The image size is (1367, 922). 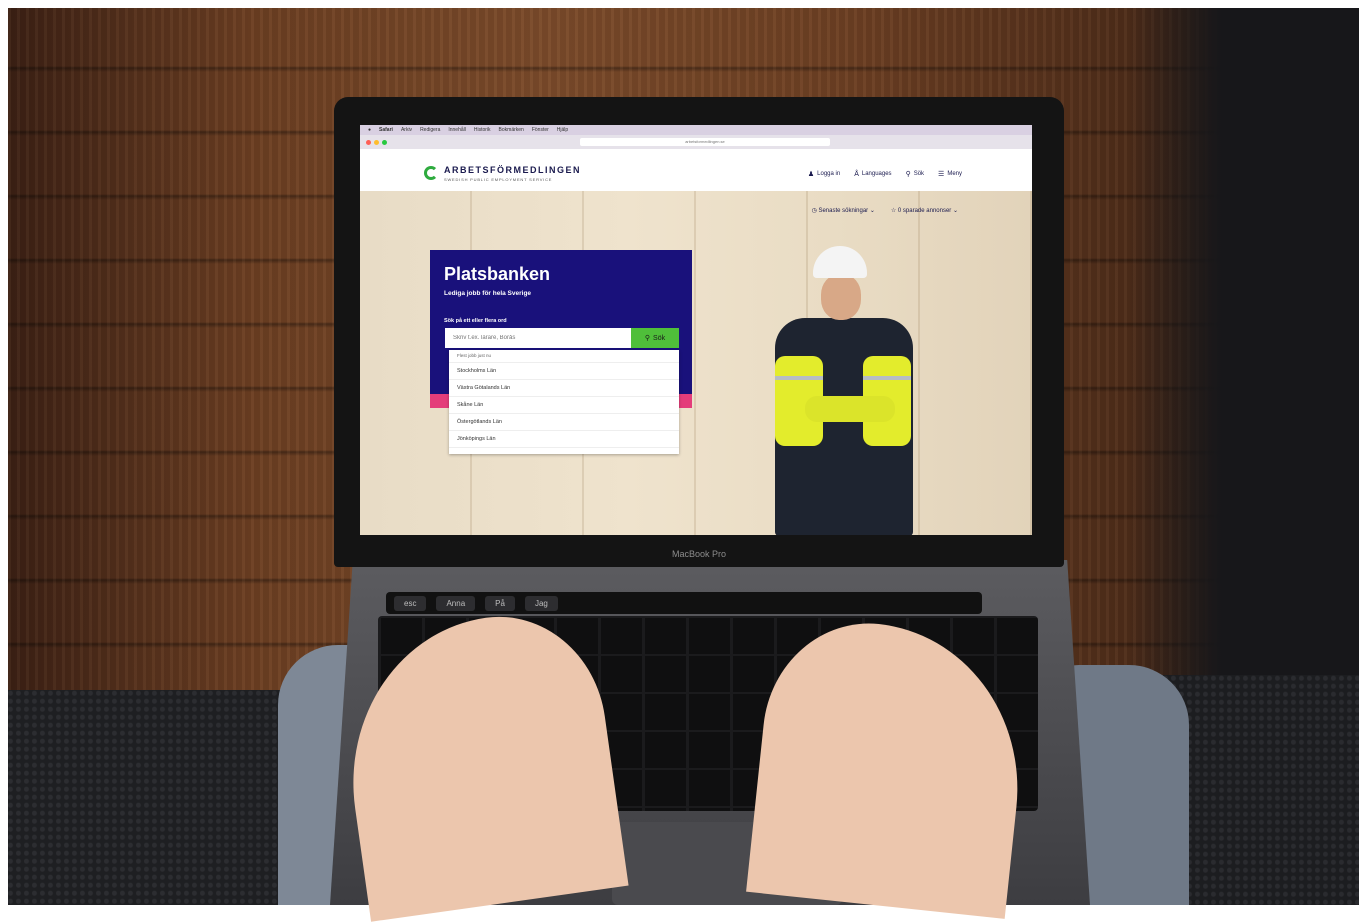 I want to click on recent-searches-label: Senaste sökningar, so click(x=843, y=211).